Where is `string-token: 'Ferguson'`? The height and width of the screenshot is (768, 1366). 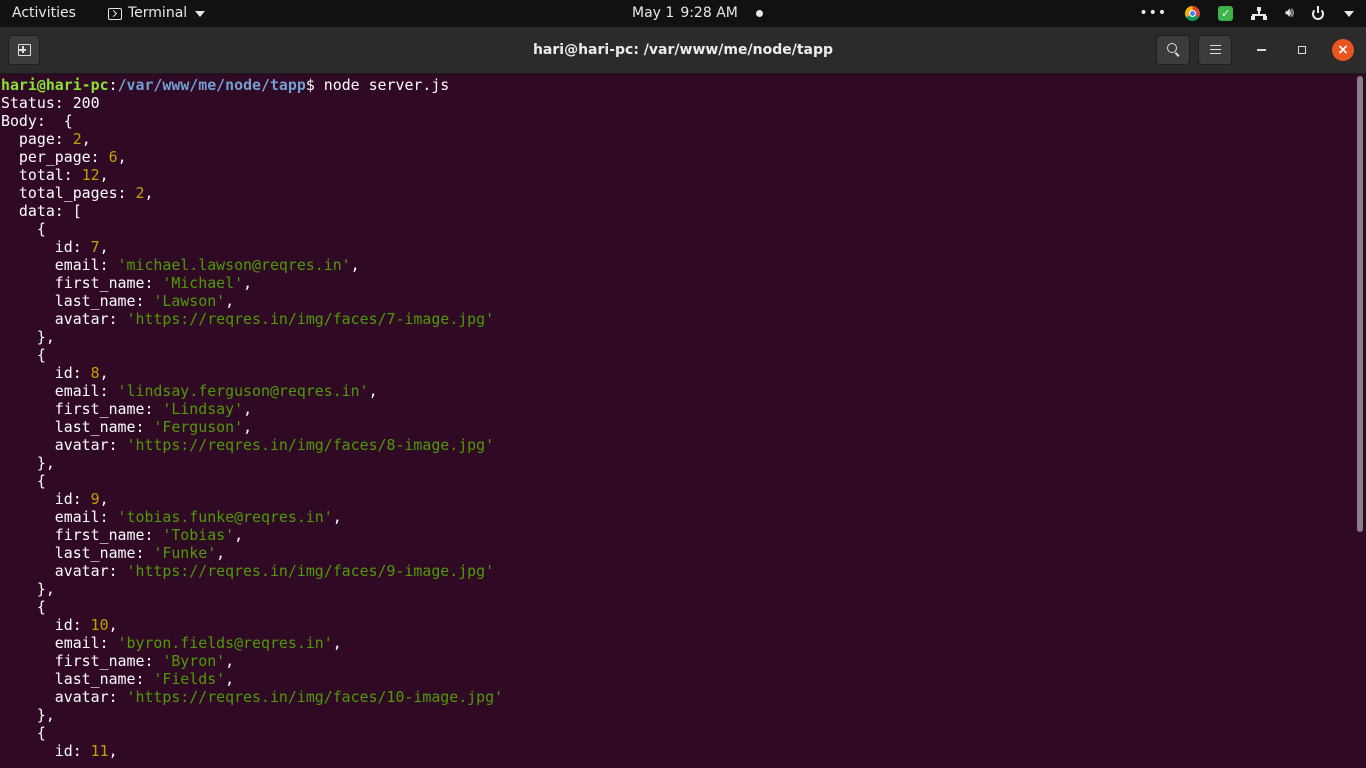 string-token: 'Ferguson' is located at coordinates (198, 427).